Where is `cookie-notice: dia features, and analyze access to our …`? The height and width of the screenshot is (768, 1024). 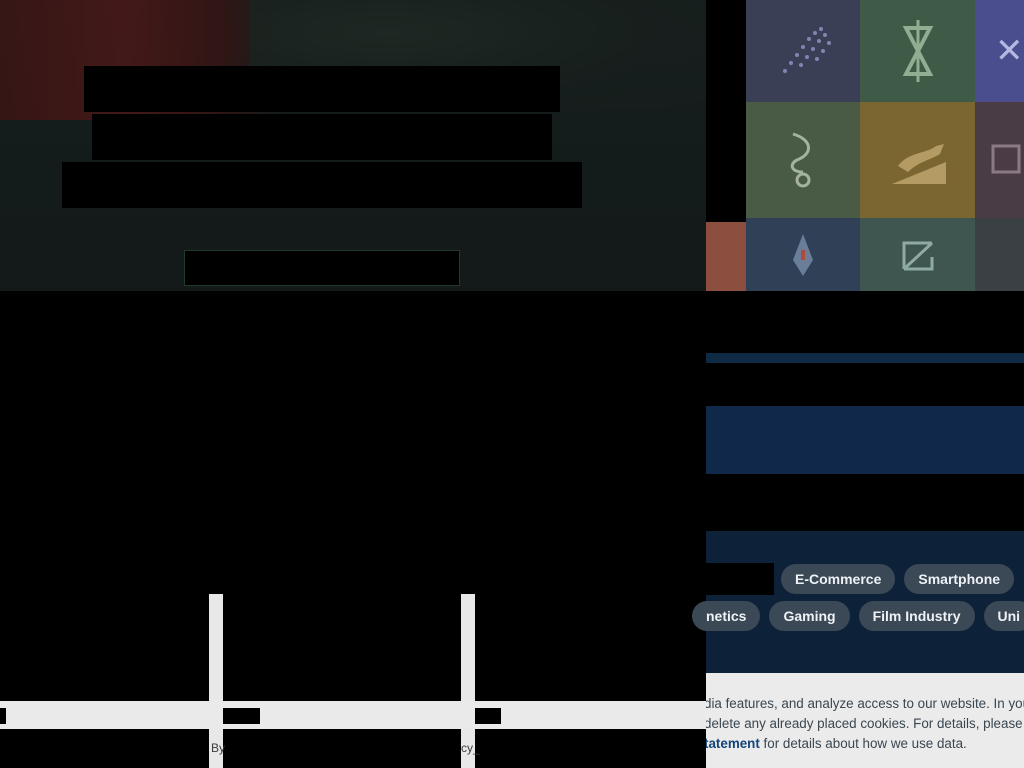
cookie-notice: dia features, and analyze access to our … is located at coordinates (865, 720).